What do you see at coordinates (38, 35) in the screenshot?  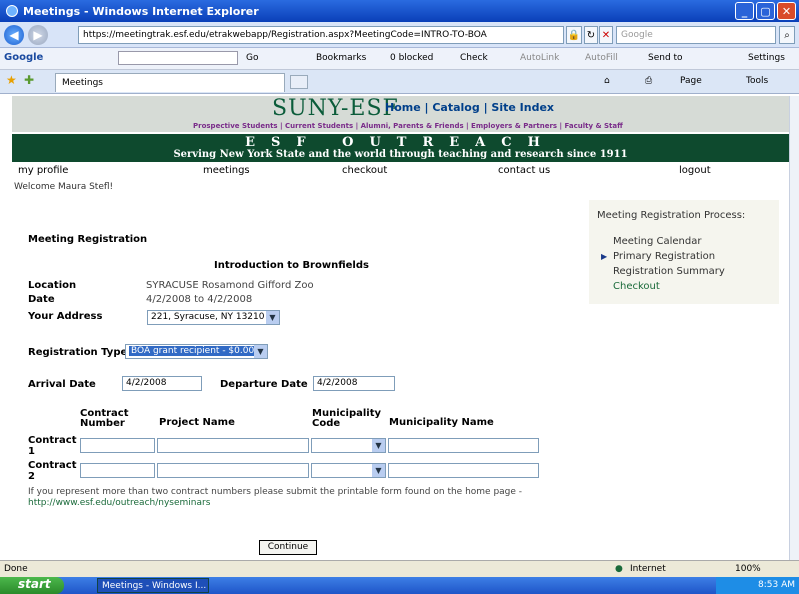 I see `forward-button: ▶` at bounding box center [38, 35].